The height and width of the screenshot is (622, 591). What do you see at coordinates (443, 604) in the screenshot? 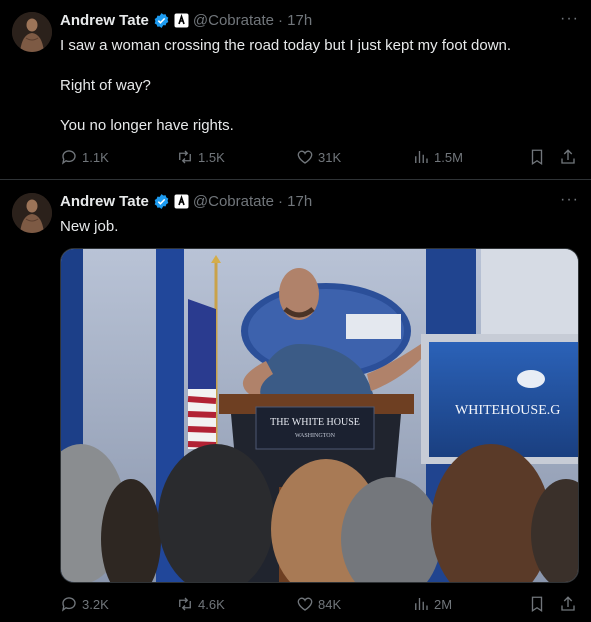
I see `views-count: 2M` at bounding box center [443, 604].